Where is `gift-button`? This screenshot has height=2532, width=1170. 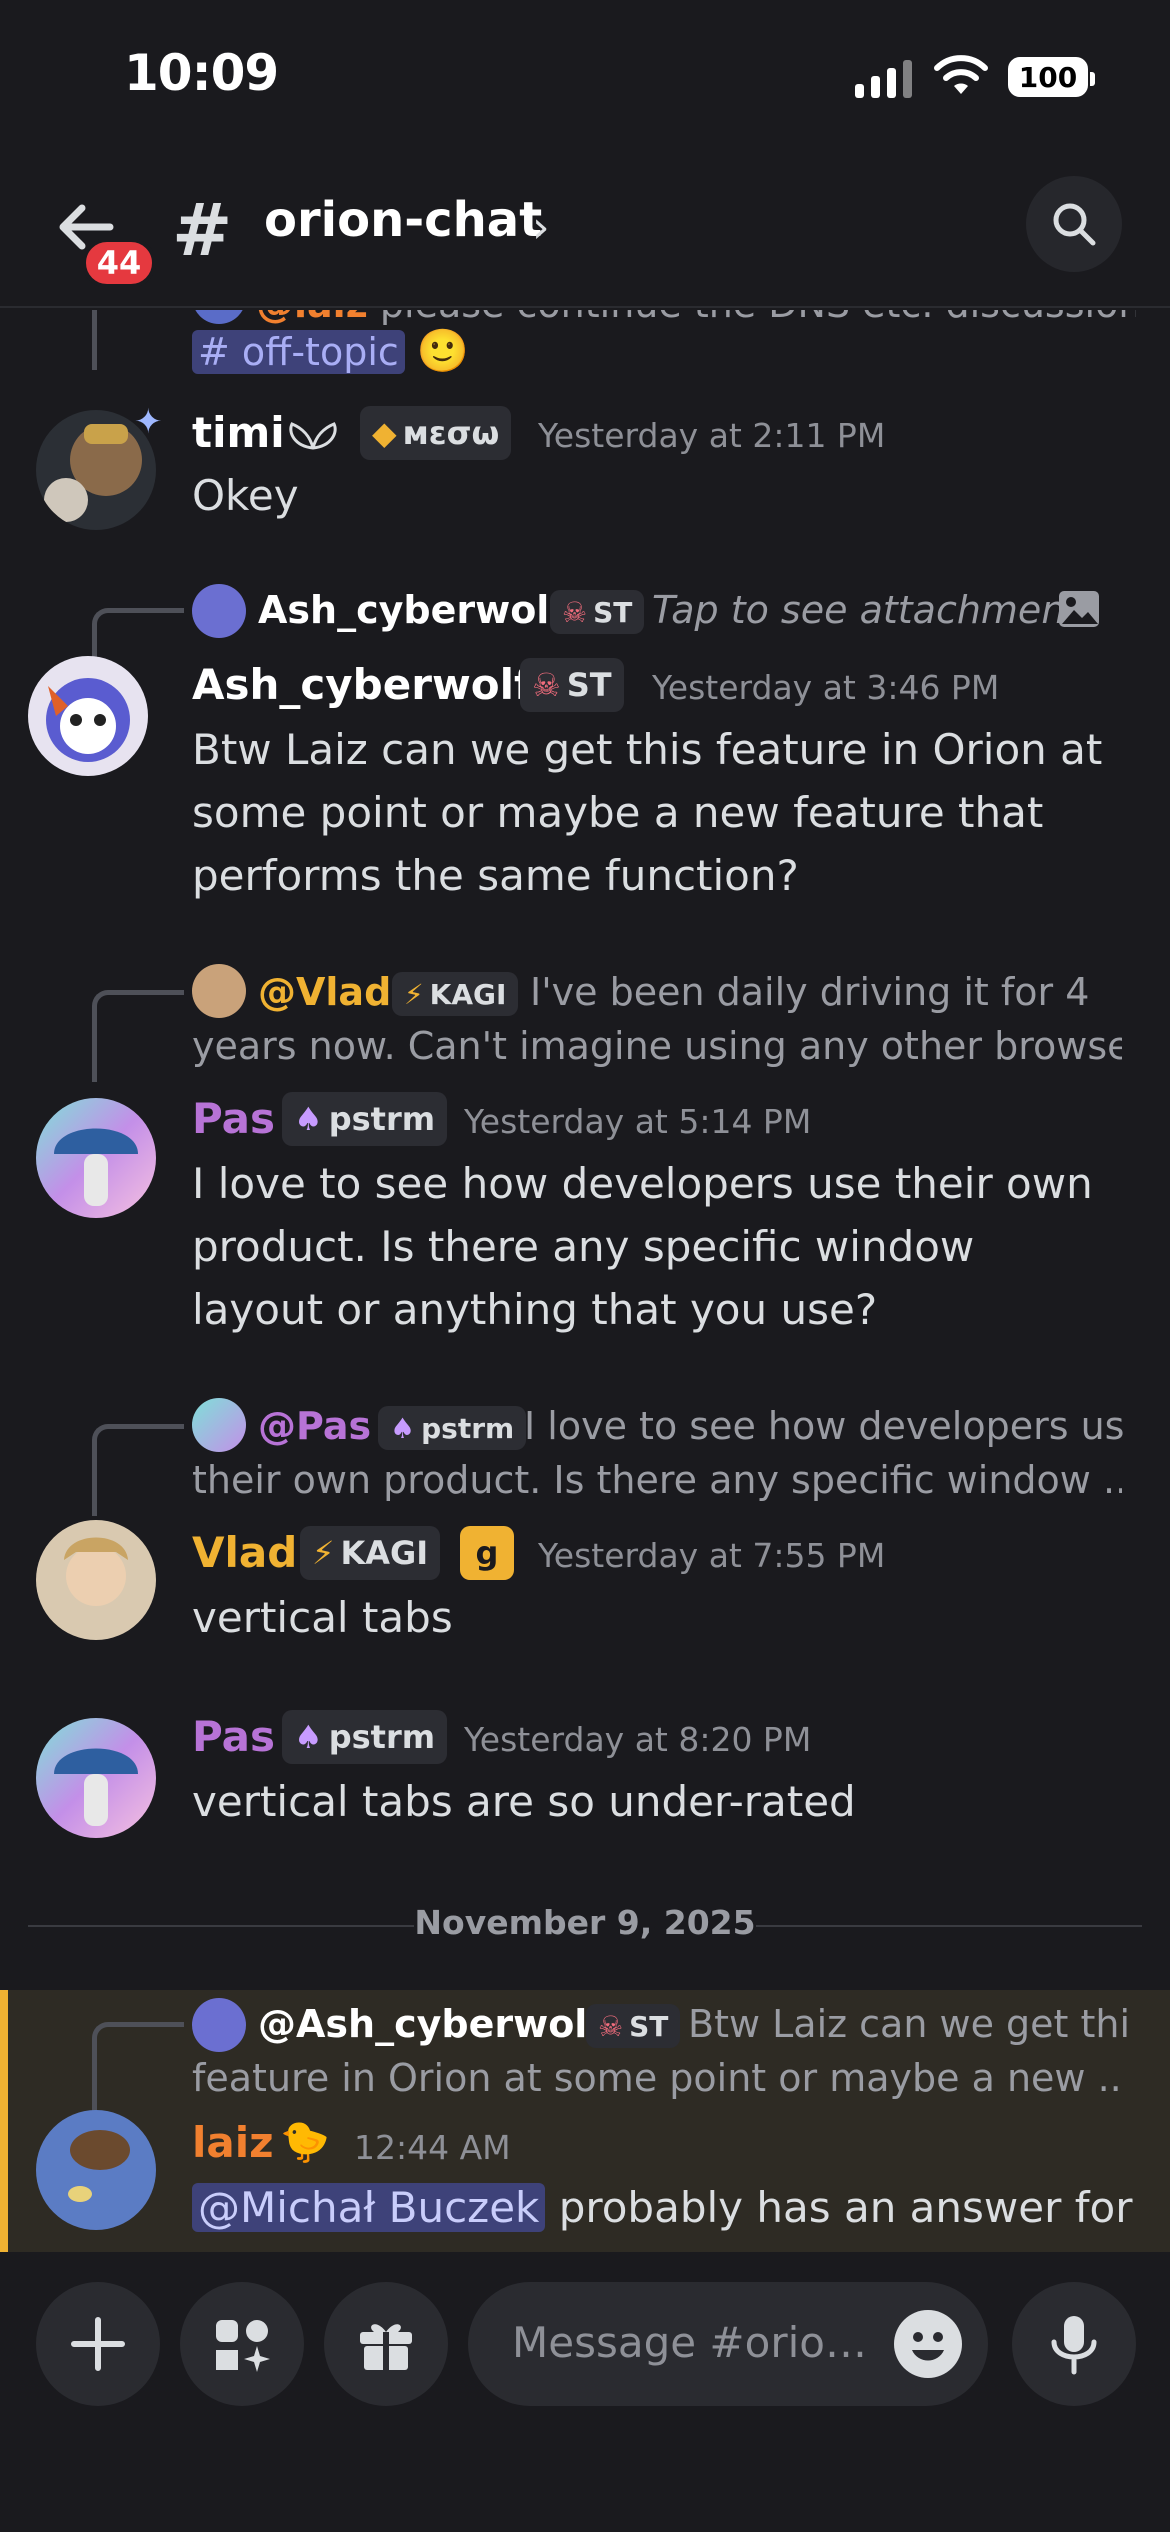 gift-button is located at coordinates (386, 2344).